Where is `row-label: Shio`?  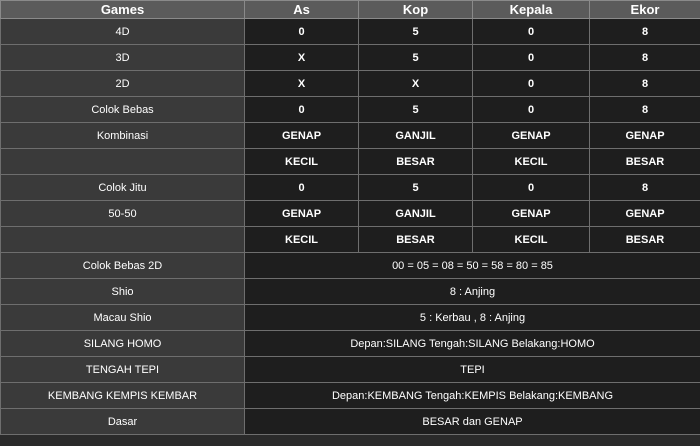
row-label: Shio is located at coordinates (122, 291).